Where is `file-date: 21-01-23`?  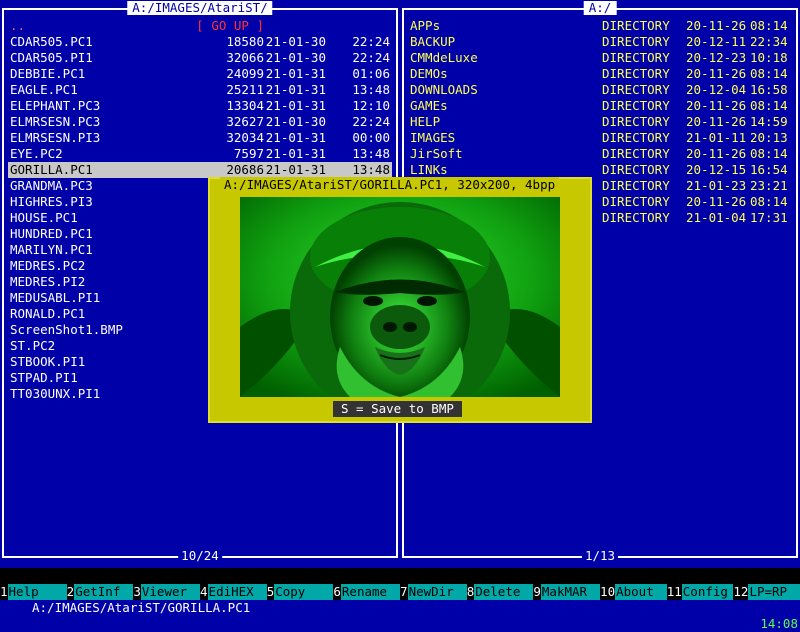 file-date: 21-01-23 is located at coordinates (716, 185).